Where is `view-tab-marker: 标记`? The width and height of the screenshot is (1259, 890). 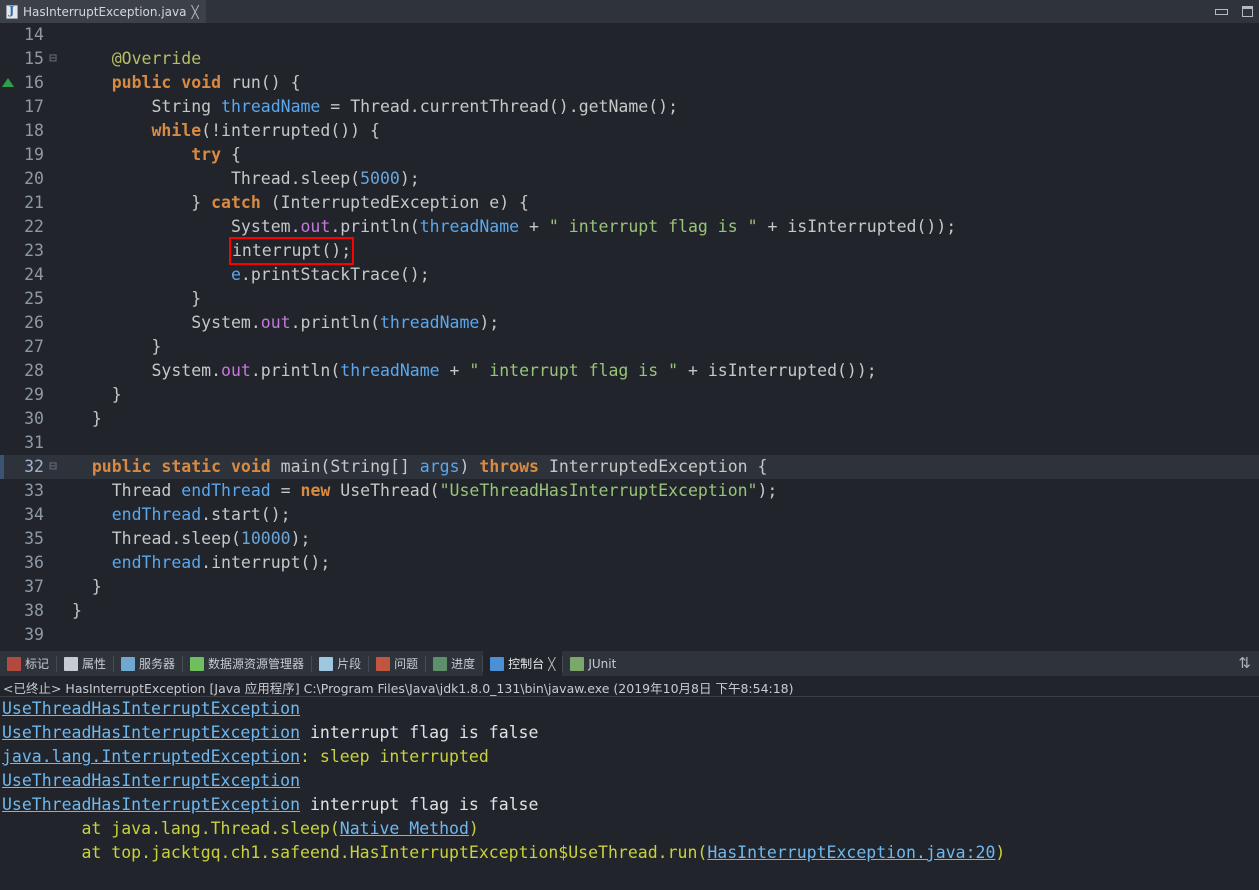 view-tab-marker: 标记 is located at coordinates (28, 663).